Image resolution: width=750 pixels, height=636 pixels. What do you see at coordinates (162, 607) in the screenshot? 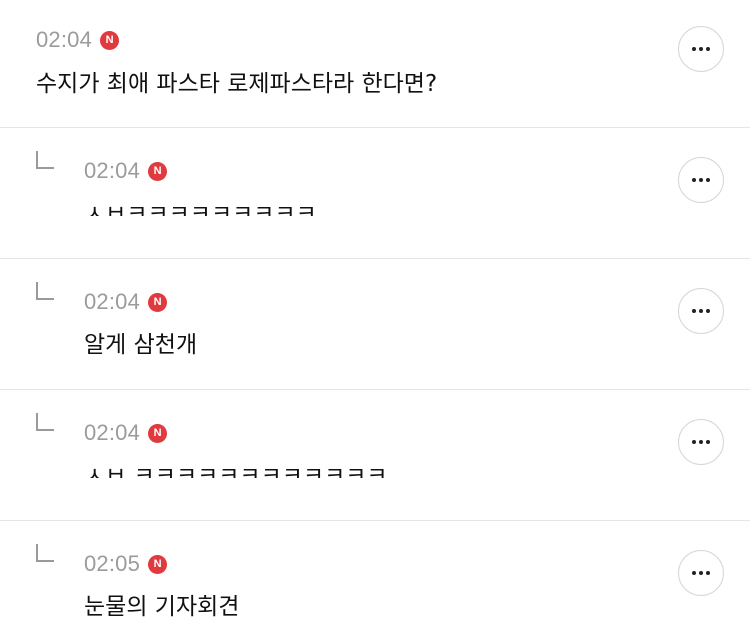
I see `comment-text: 눈물의 기자회견` at bounding box center [162, 607].